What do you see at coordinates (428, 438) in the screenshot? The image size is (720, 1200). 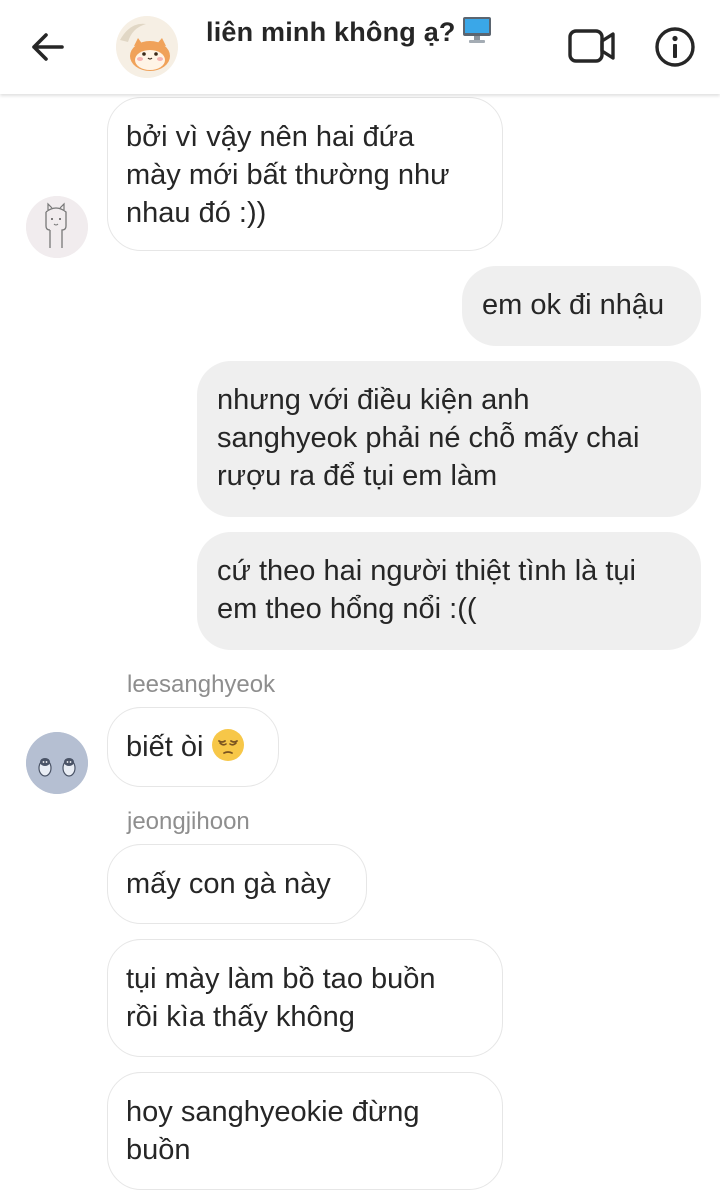 I see `message-text: sanghyeok phải né chỗ mấy chai` at bounding box center [428, 438].